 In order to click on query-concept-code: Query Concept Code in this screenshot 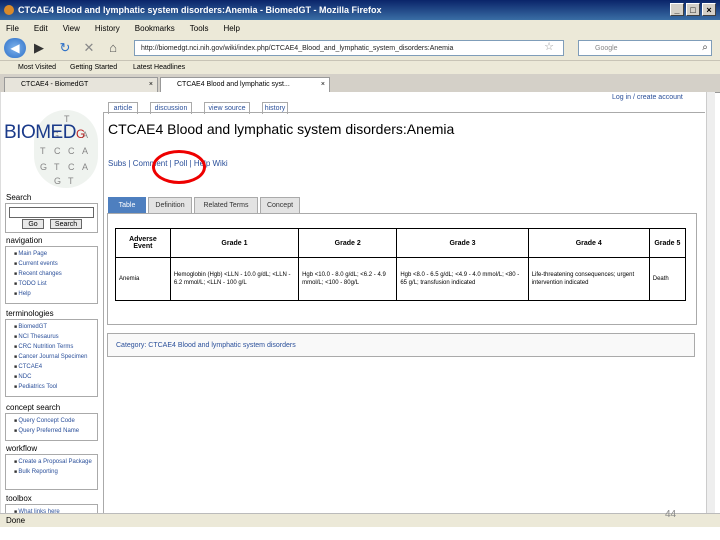, I will do `click(55, 421)`.